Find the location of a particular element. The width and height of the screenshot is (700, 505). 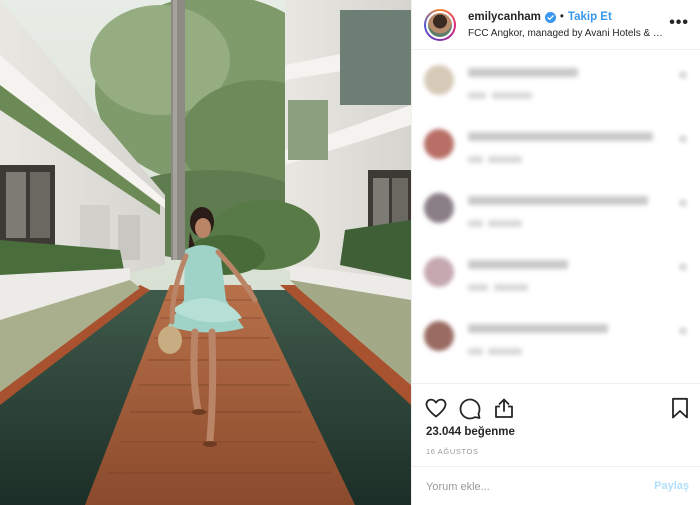

avatar is located at coordinates (440, 25).